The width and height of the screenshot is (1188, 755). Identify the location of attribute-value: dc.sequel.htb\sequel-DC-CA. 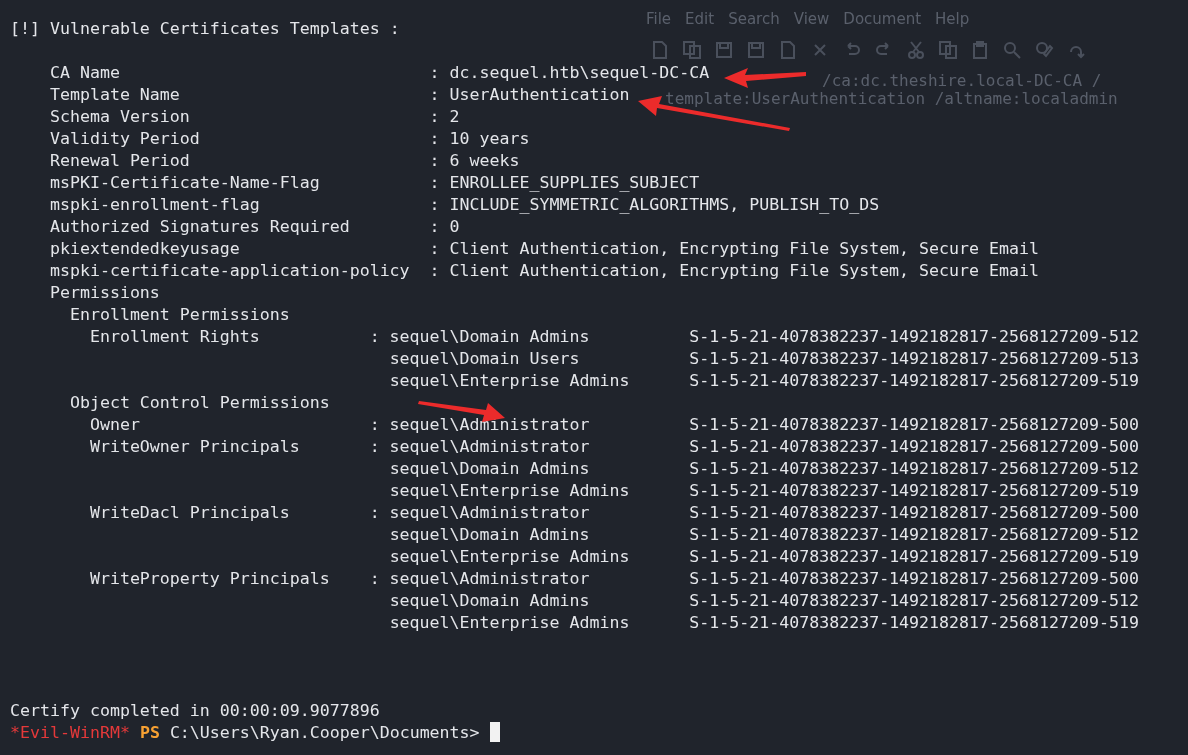
(579, 73).